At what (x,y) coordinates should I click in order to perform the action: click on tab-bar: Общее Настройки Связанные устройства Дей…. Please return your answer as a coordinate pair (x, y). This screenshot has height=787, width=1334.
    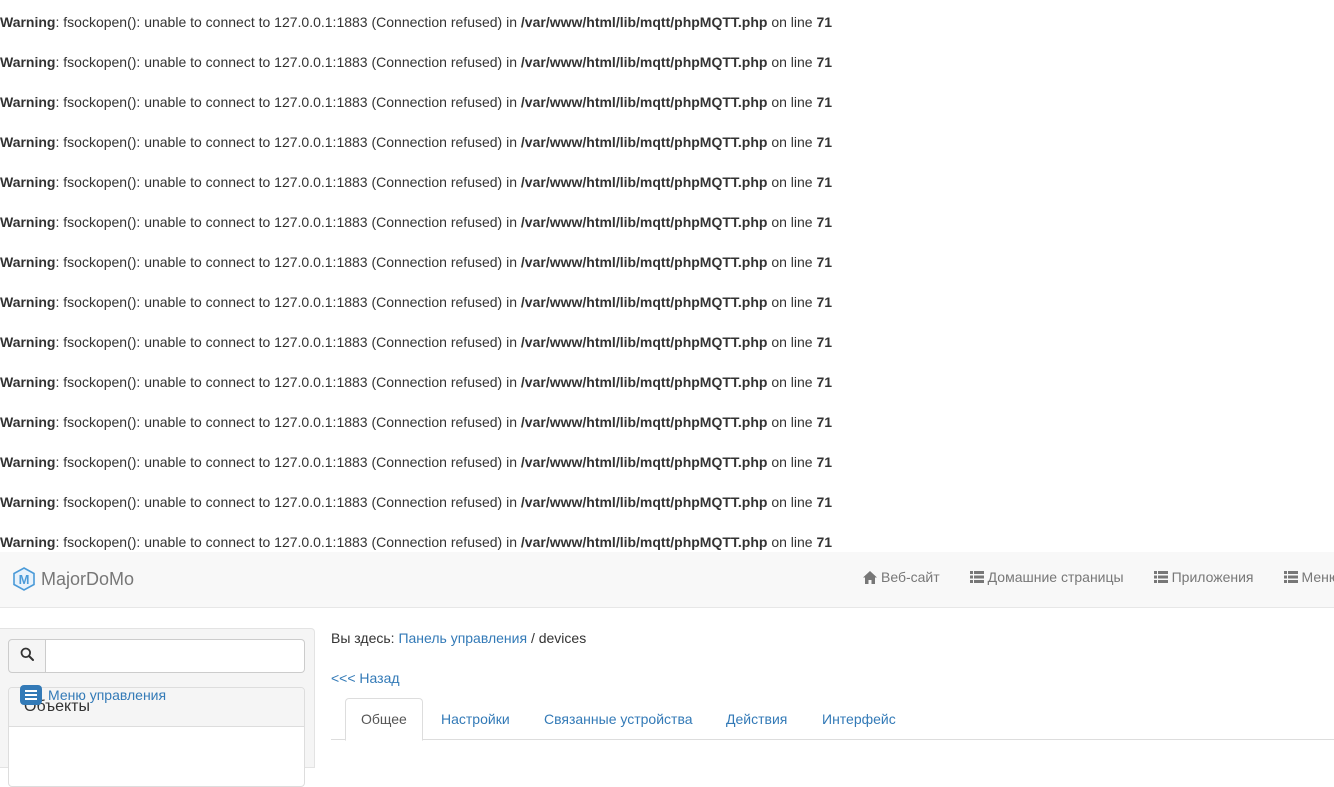
    Looking at the image, I should click on (832, 719).